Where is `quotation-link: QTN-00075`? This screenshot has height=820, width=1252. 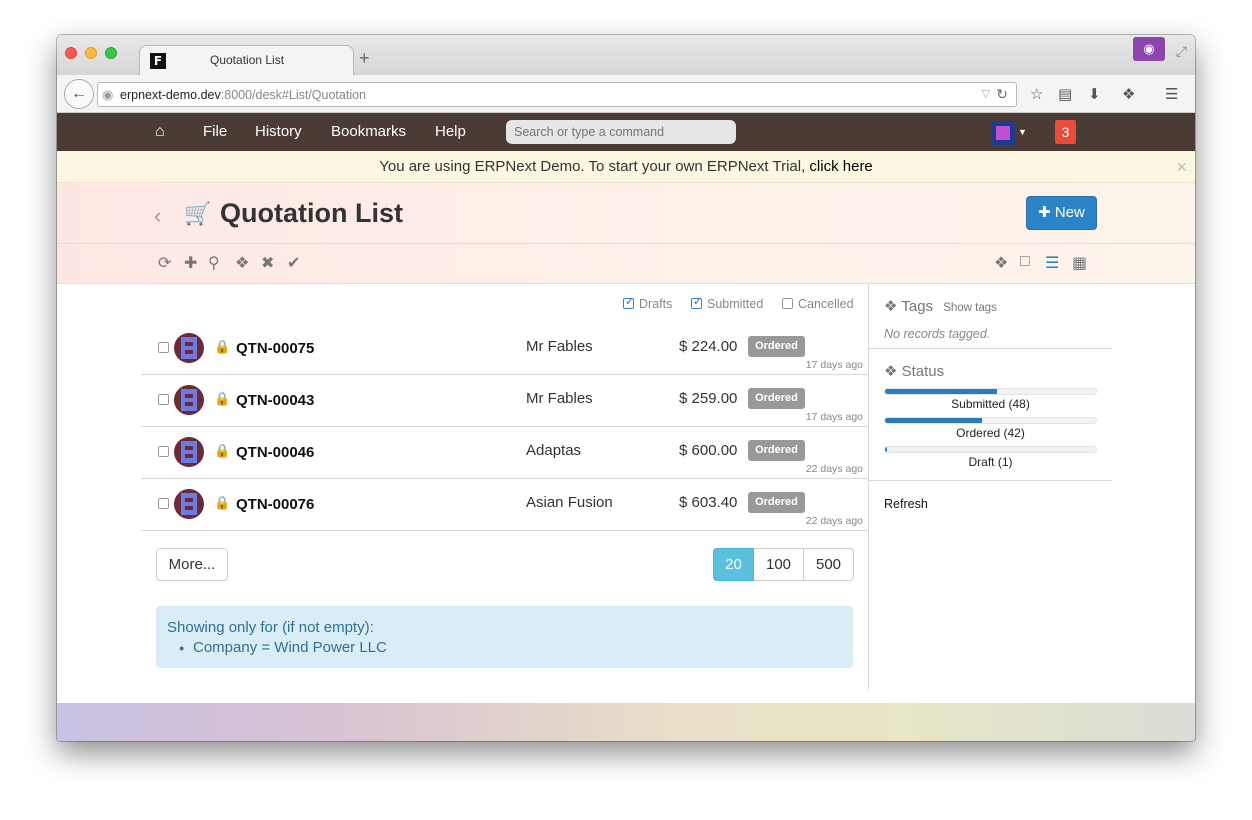 quotation-link: QTN-00075 is located at coordinates (275, 348).